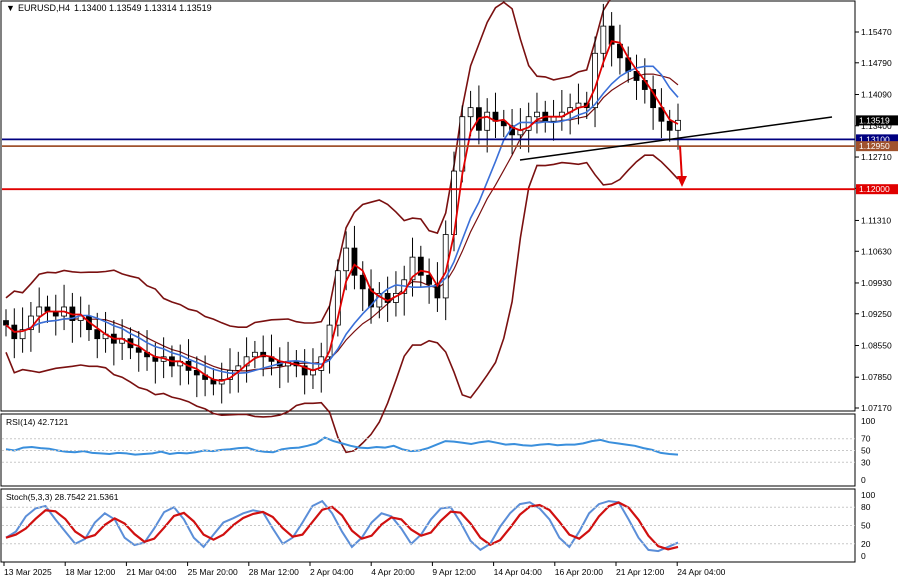 The width and height of the screenshot is (900, 584). Describe the element at coordinates (863, 556) in the screenshot. I see `stoch-tick-label: 0` at that location.